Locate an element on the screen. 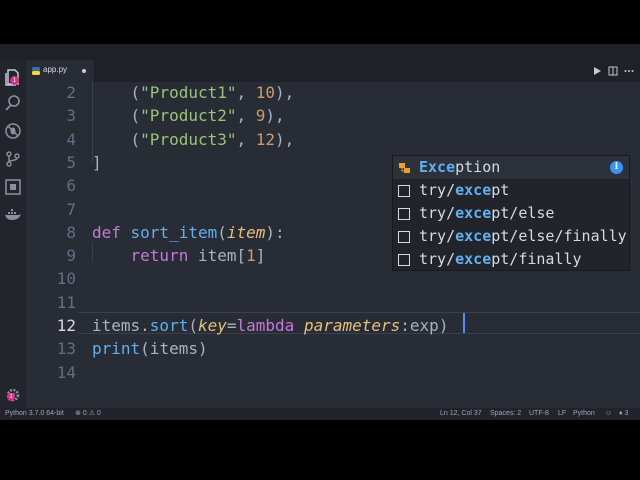 This screenshot has width=640, height=480. code-line: ("Product3", 12), is located at coordinates (193, 139).